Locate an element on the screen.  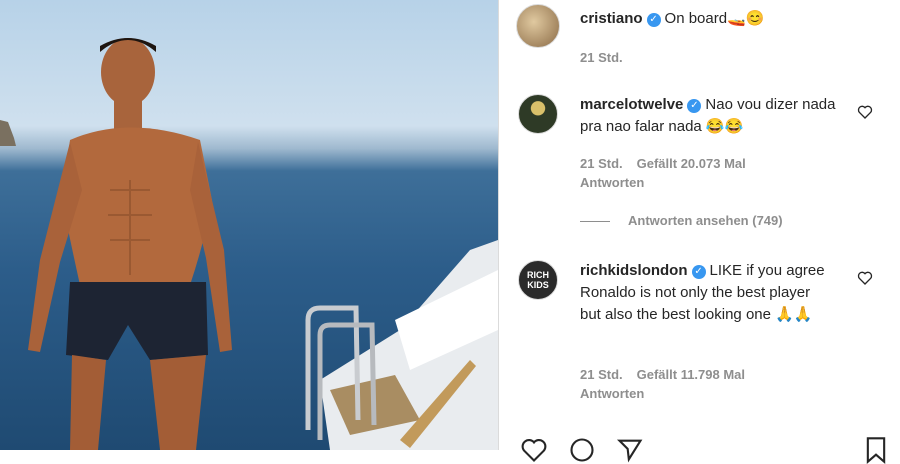
view-replies-button: Antworten ansehen (749) is located at coordinates (681, 220).